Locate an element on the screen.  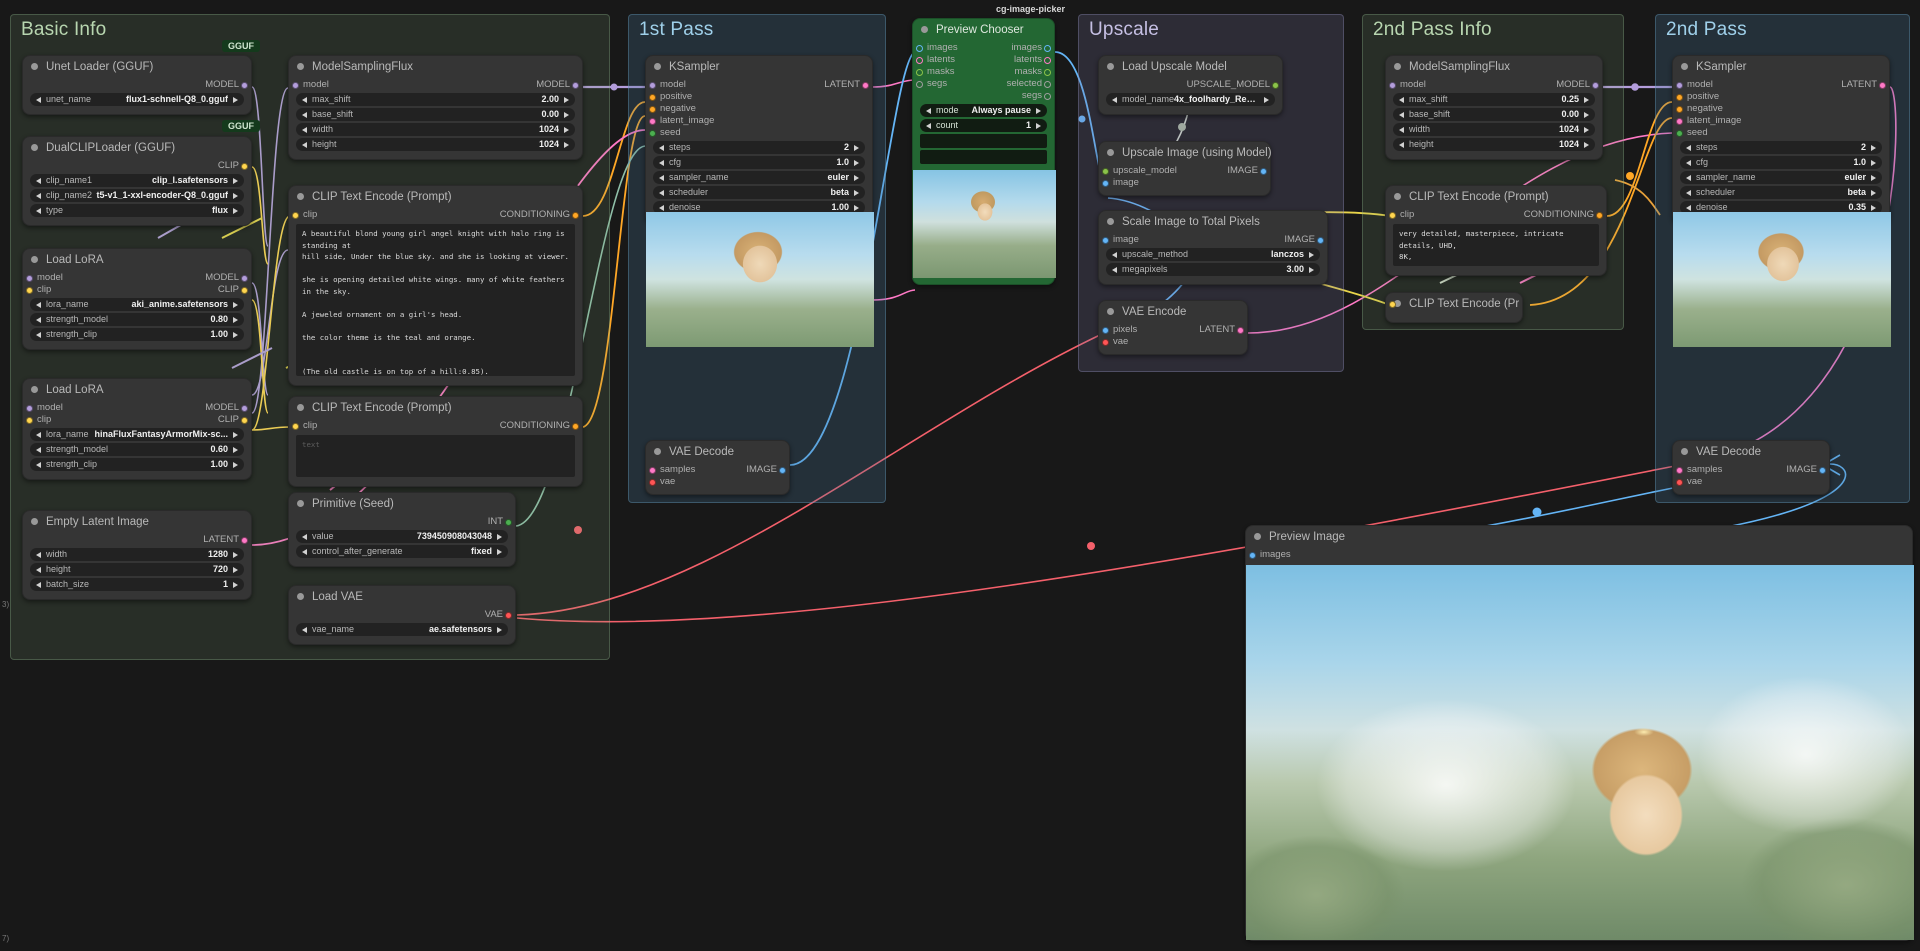
node-header-vae-decode-2: VAE Decode is located at coordinates (1751, 451).